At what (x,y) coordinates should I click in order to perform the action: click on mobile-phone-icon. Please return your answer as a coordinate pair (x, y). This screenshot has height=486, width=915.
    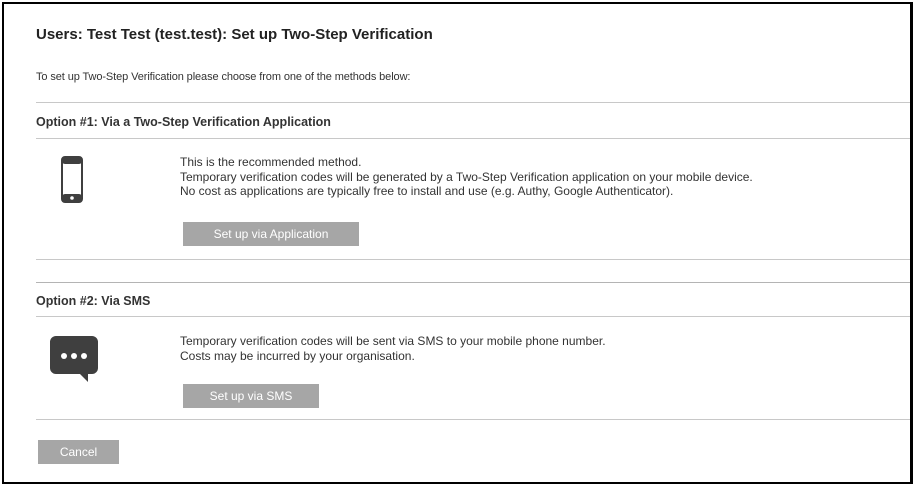
    Looking at the image, I should click on (72, 179).